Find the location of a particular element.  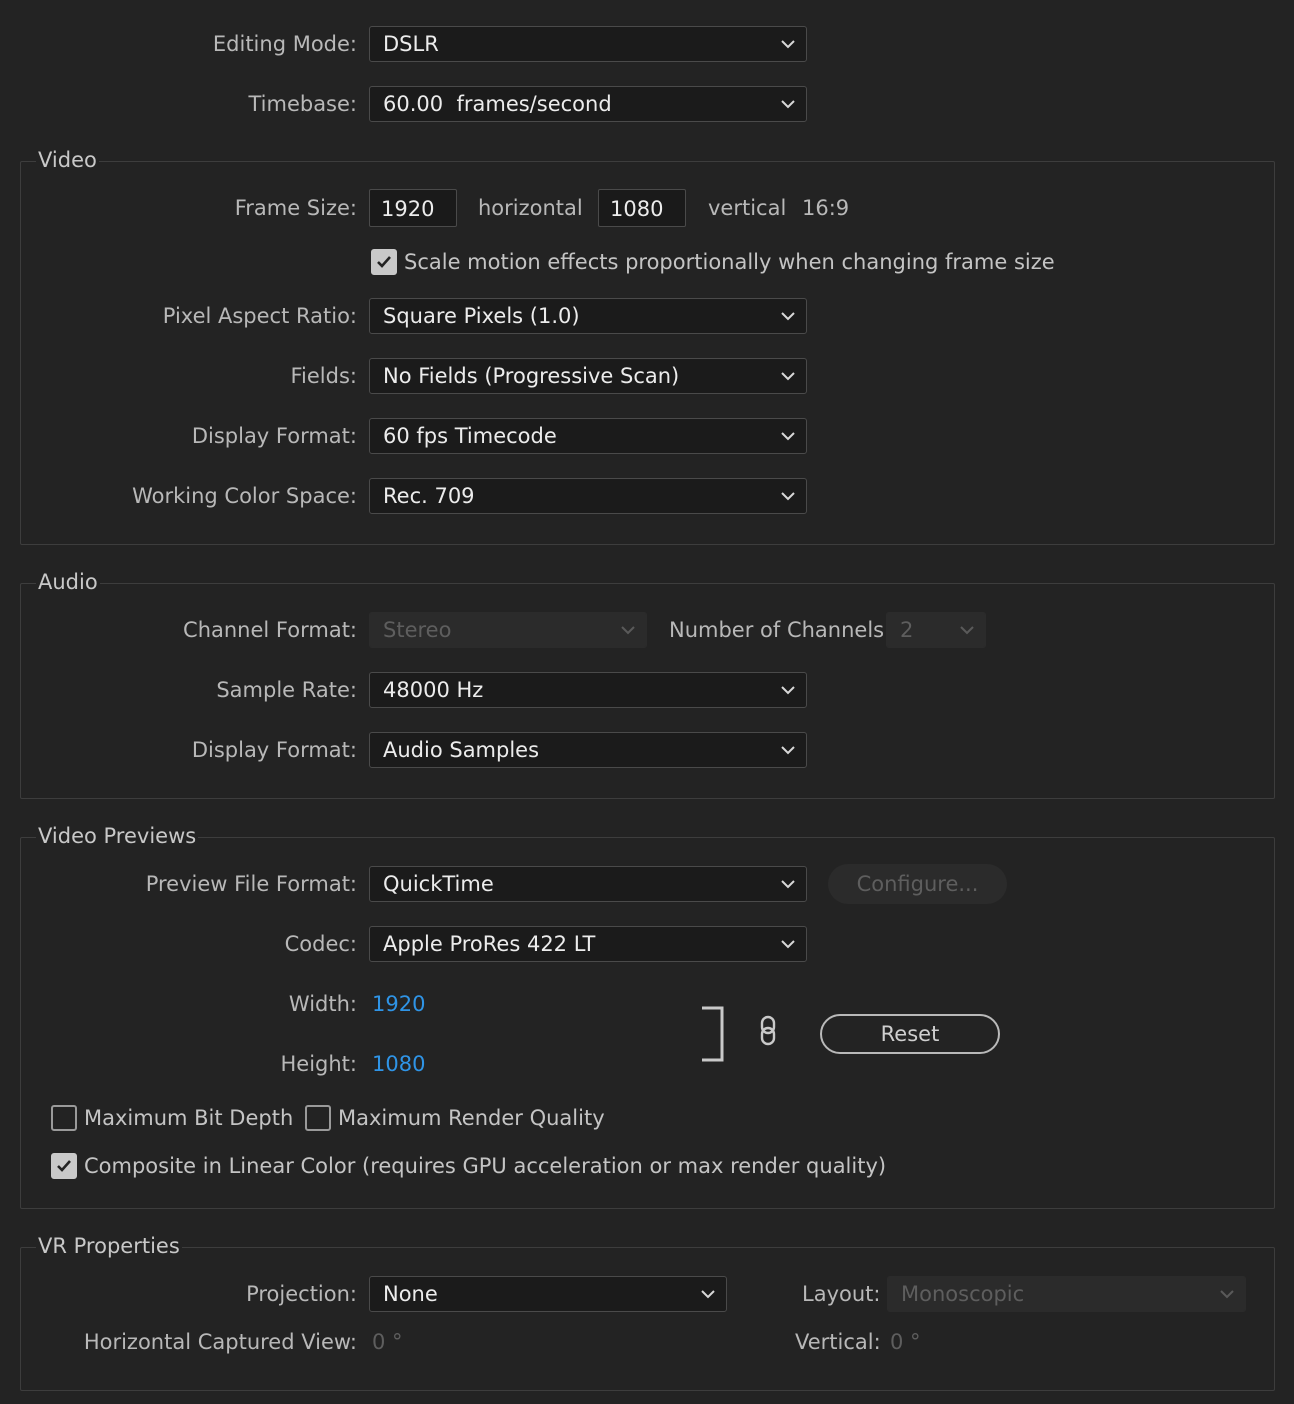

max-bit-depth-checkbox is located at coordinates (64, 1118).